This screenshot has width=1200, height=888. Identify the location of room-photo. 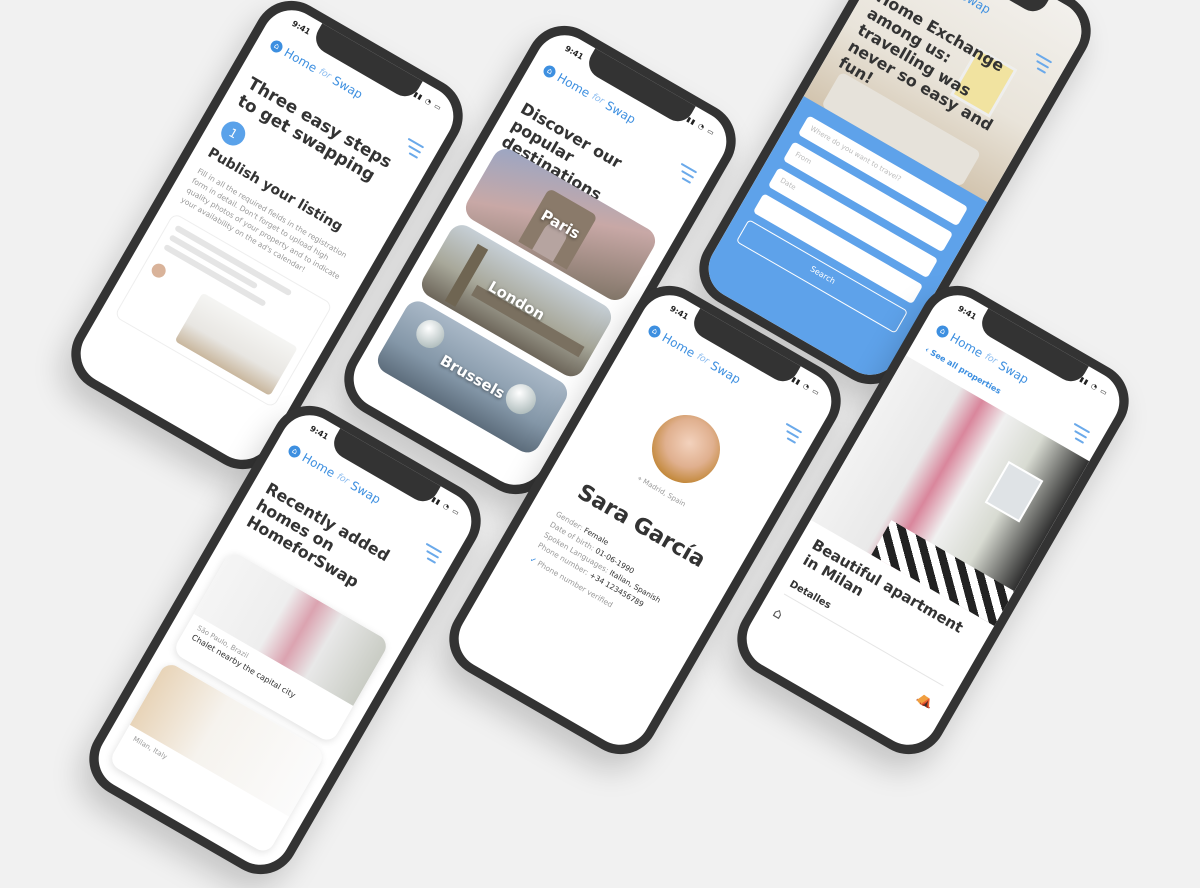
(236, 344).